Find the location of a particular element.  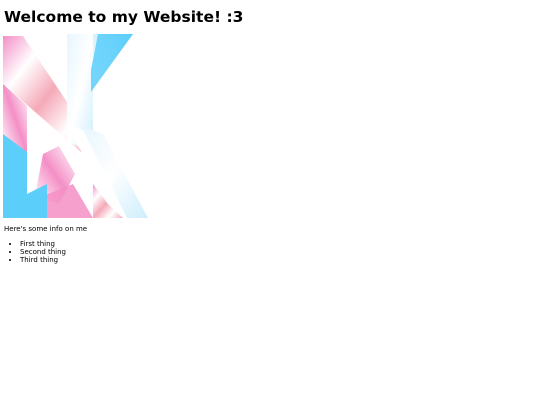

kx-logo-icon is located at coordinates (75, 126).